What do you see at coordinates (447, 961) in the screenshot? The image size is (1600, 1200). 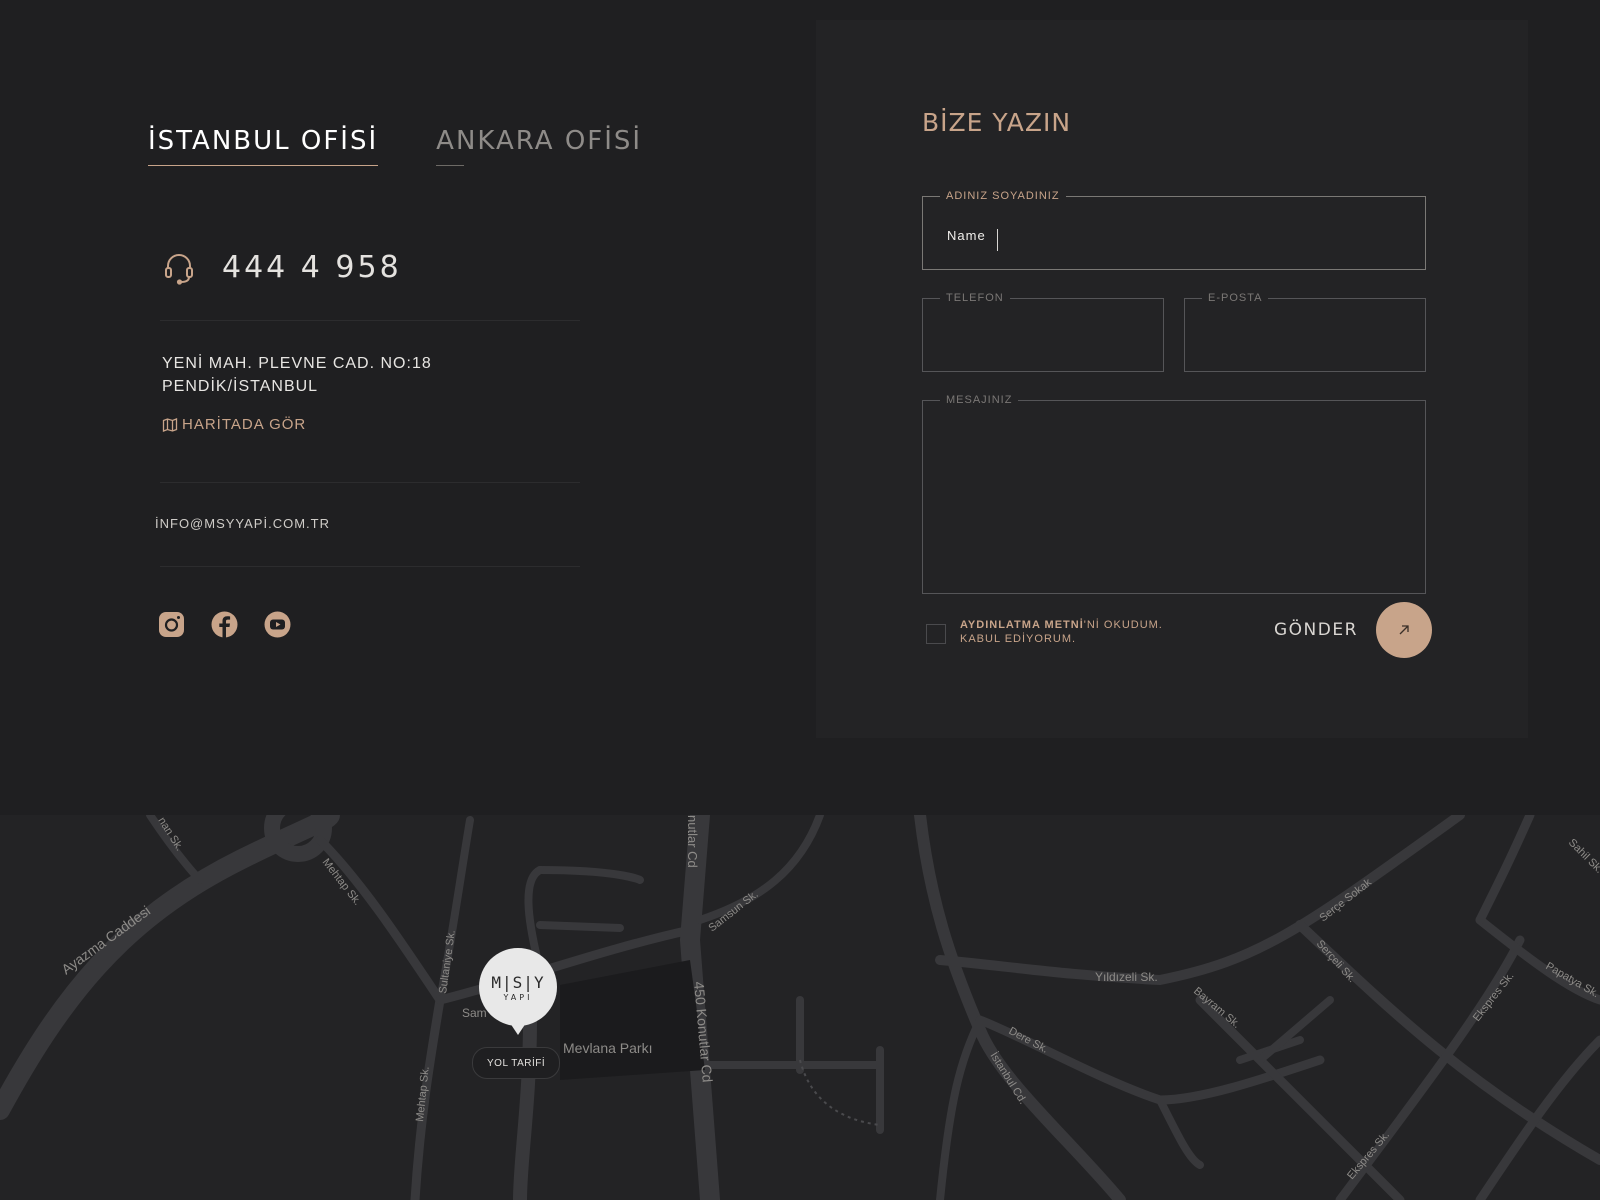 I see `street-label: Sultaniye Sk.` at bounding box center [447, 961].